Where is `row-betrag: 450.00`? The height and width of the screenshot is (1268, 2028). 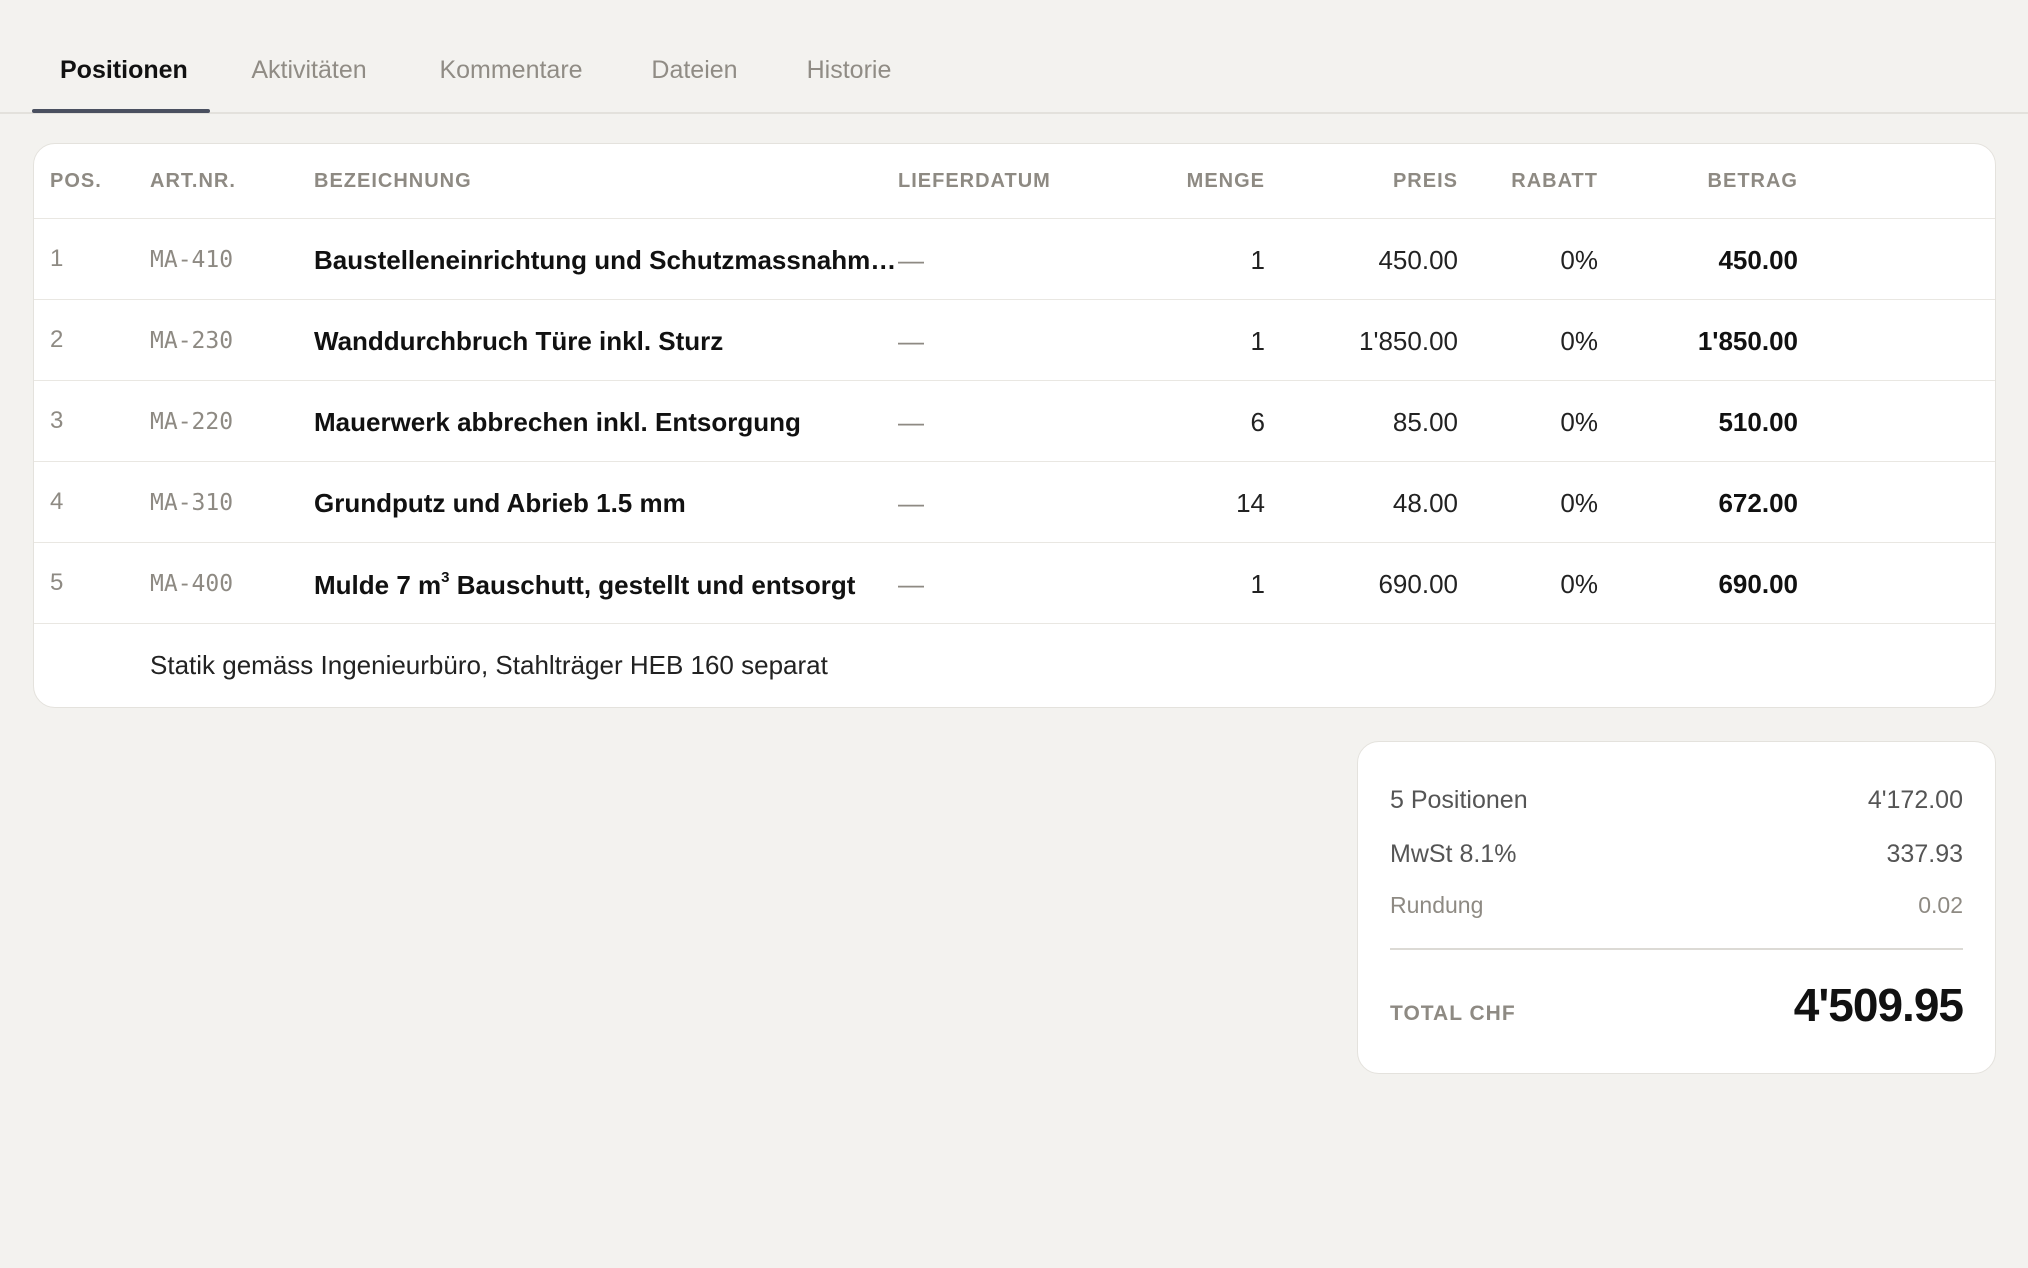
row-betrag: 450.00 is located at coordinates (1758, 260).